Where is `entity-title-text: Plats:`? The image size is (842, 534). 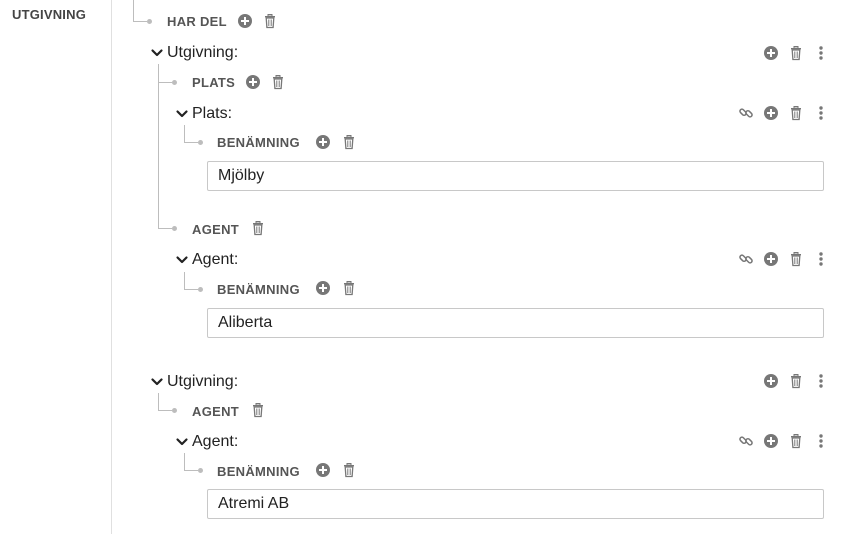 entity-title-text: Plats: is located at coordinates (212, 113).